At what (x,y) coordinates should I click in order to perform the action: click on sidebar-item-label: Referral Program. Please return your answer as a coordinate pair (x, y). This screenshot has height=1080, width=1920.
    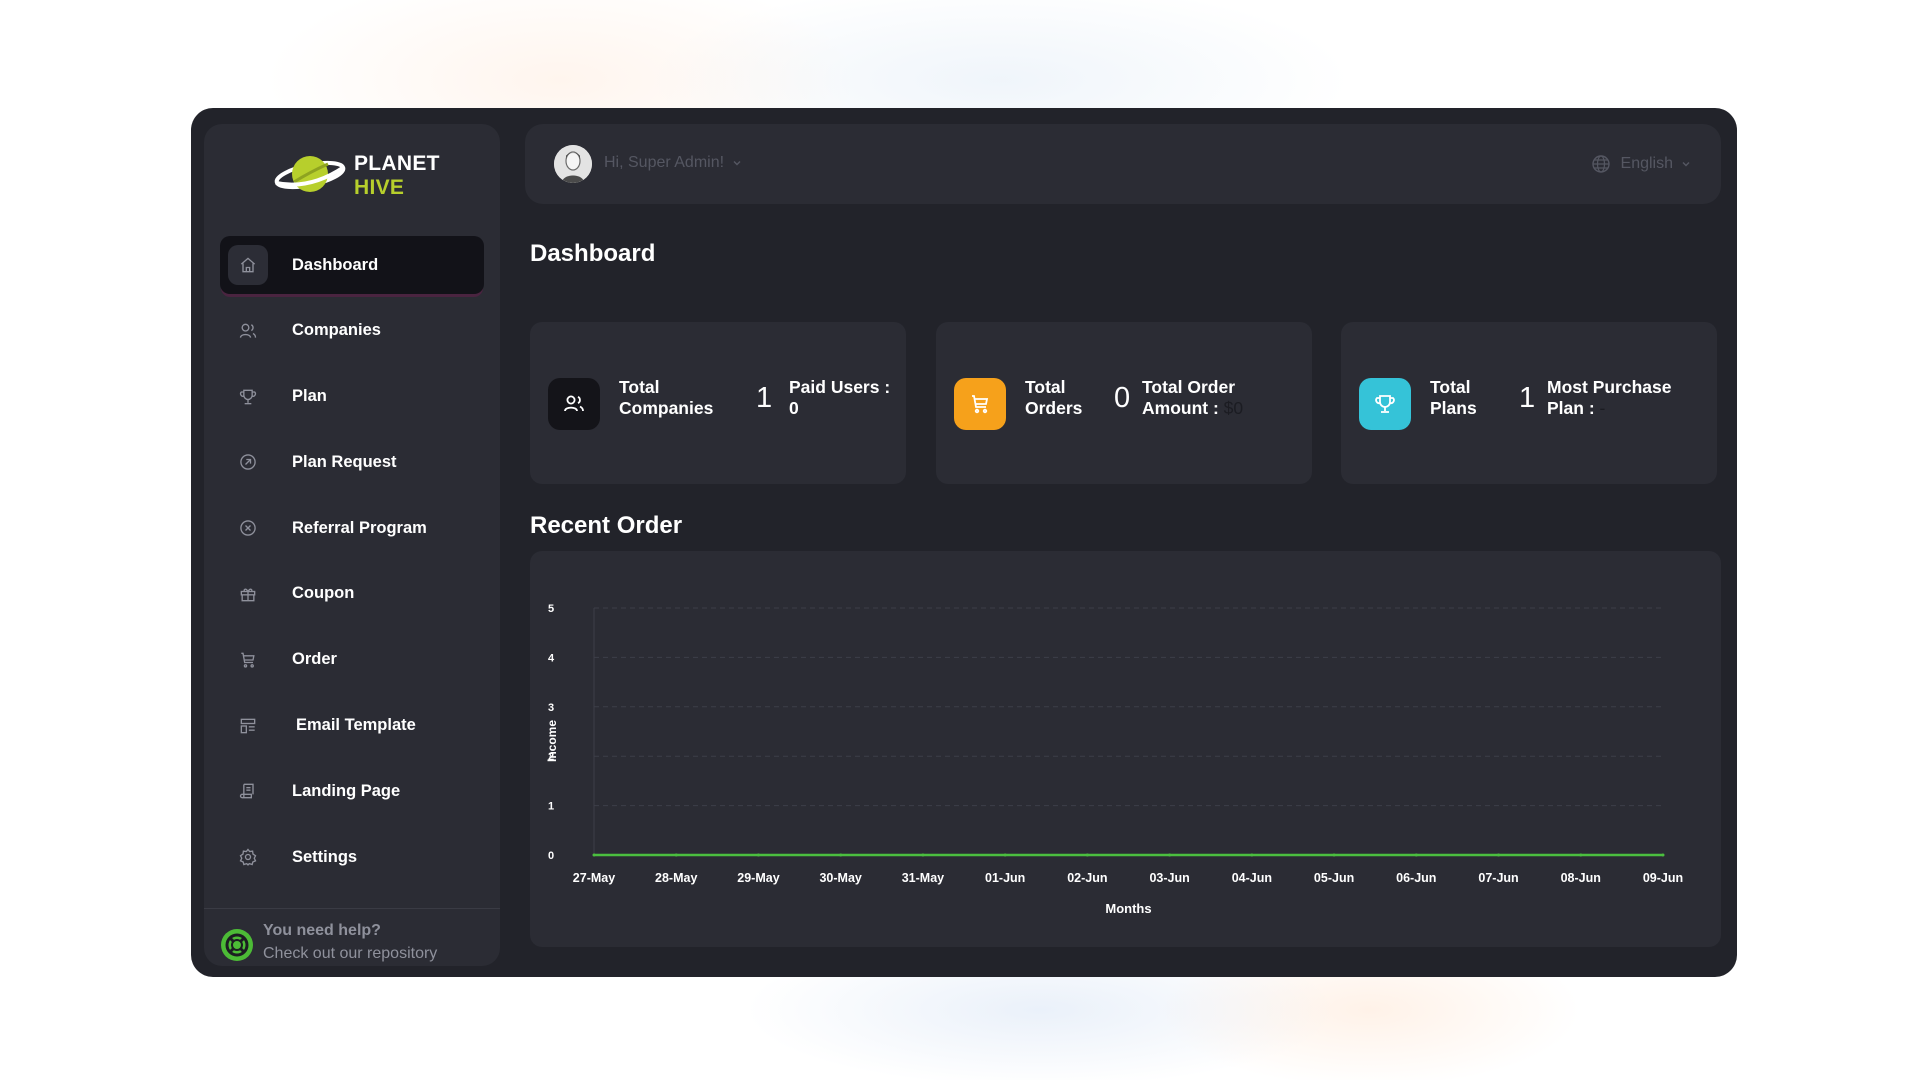
    Looking at the image, I should click on (359, 527).